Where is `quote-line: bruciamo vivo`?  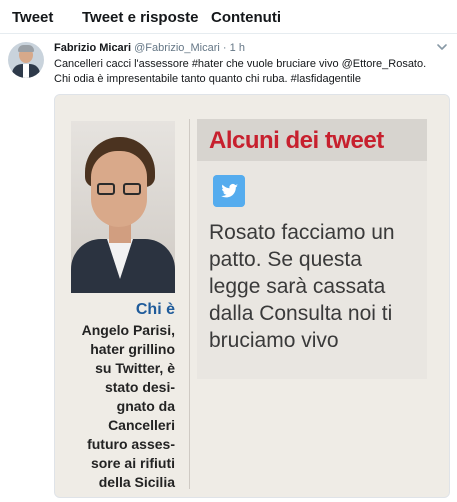
quote-line: bruciamo vivo is located at coordinates (274, 340).